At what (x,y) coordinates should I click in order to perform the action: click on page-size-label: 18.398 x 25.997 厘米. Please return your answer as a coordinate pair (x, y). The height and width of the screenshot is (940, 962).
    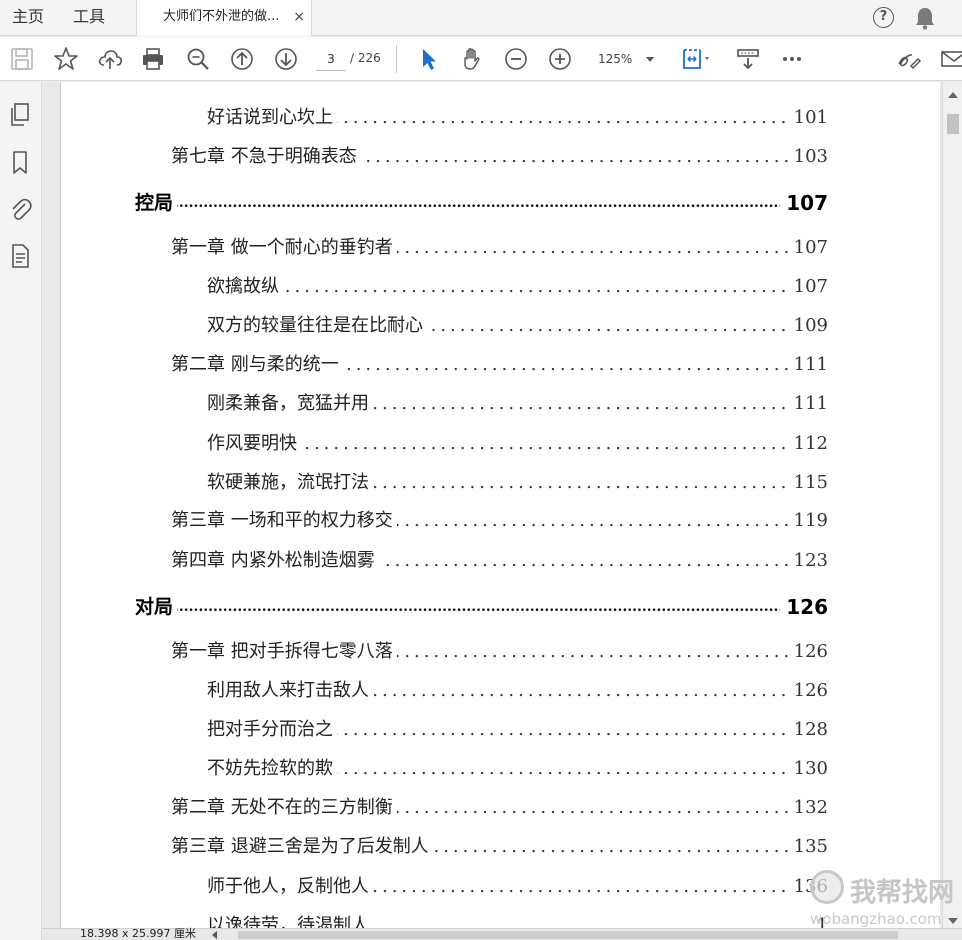
    Looking at the image, I should click on (138, 933).